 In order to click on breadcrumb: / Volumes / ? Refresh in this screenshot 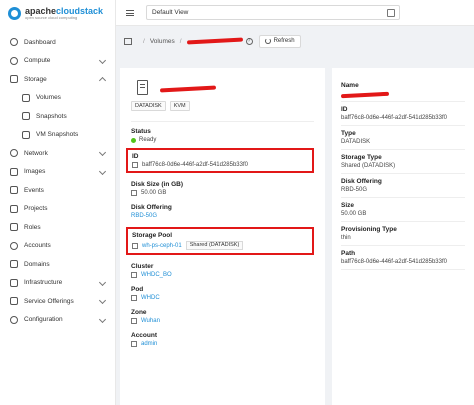, I will do `click(295, 41)`.